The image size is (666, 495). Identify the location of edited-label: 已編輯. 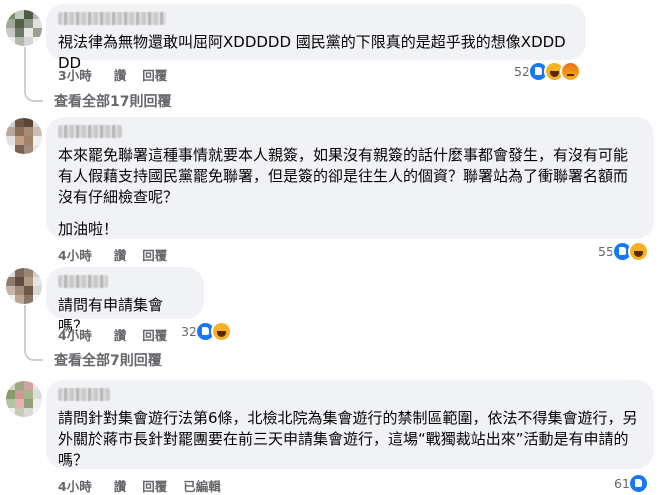
(202, 485).